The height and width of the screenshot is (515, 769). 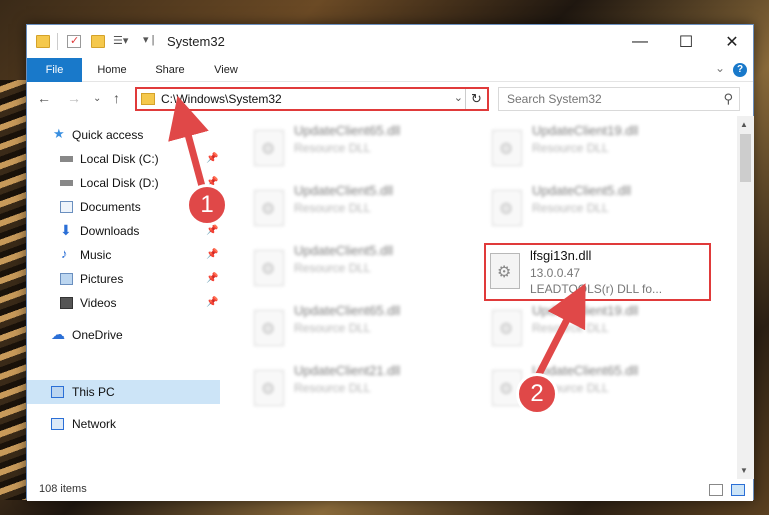 I want to click on sidebar-item-quick-access: ★ Quick access, so click(x=123, y=135).